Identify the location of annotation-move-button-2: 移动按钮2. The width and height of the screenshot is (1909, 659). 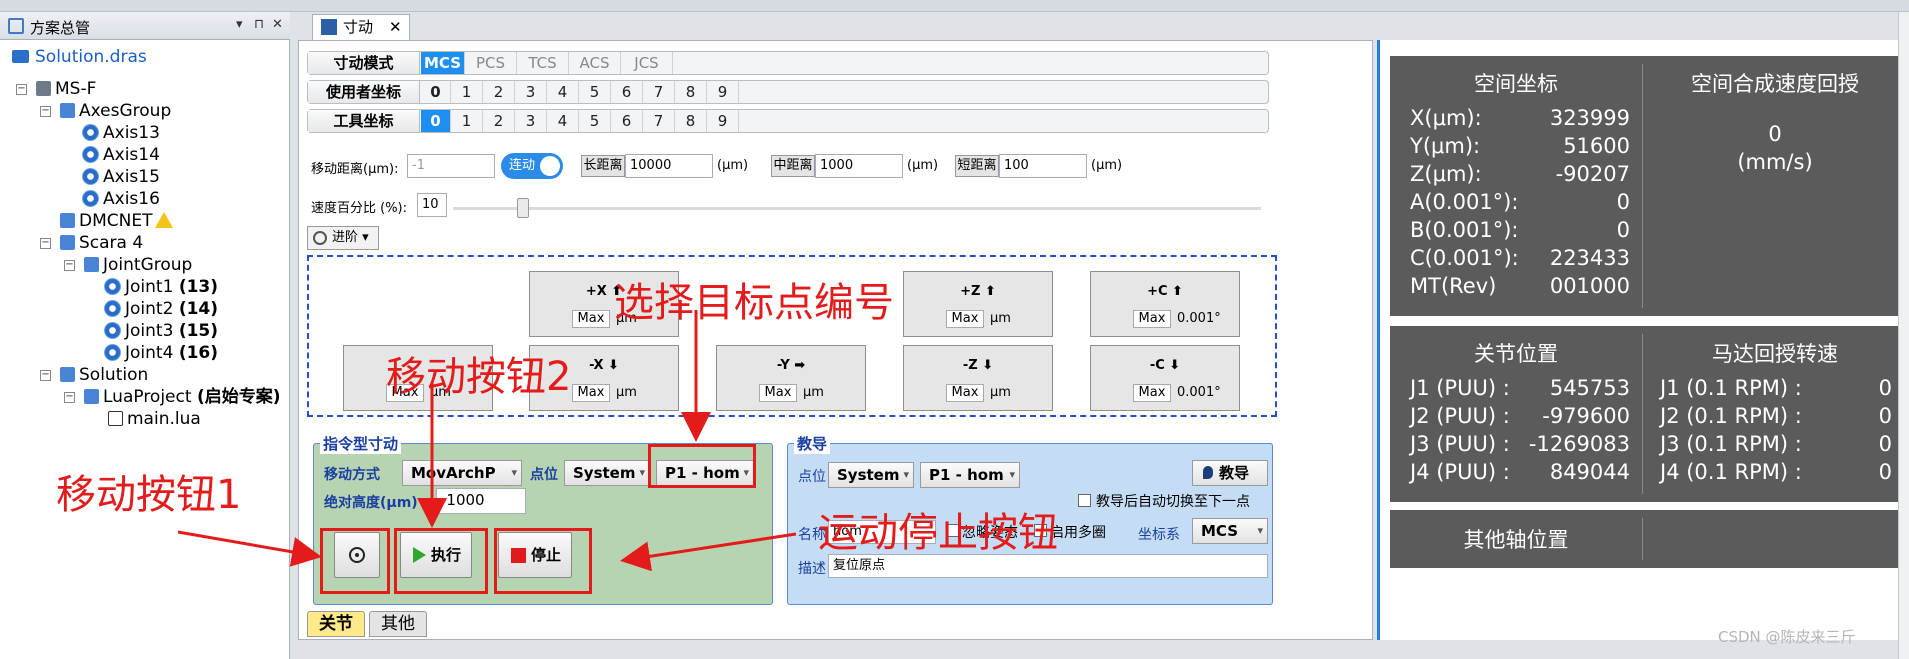
(479, 377).